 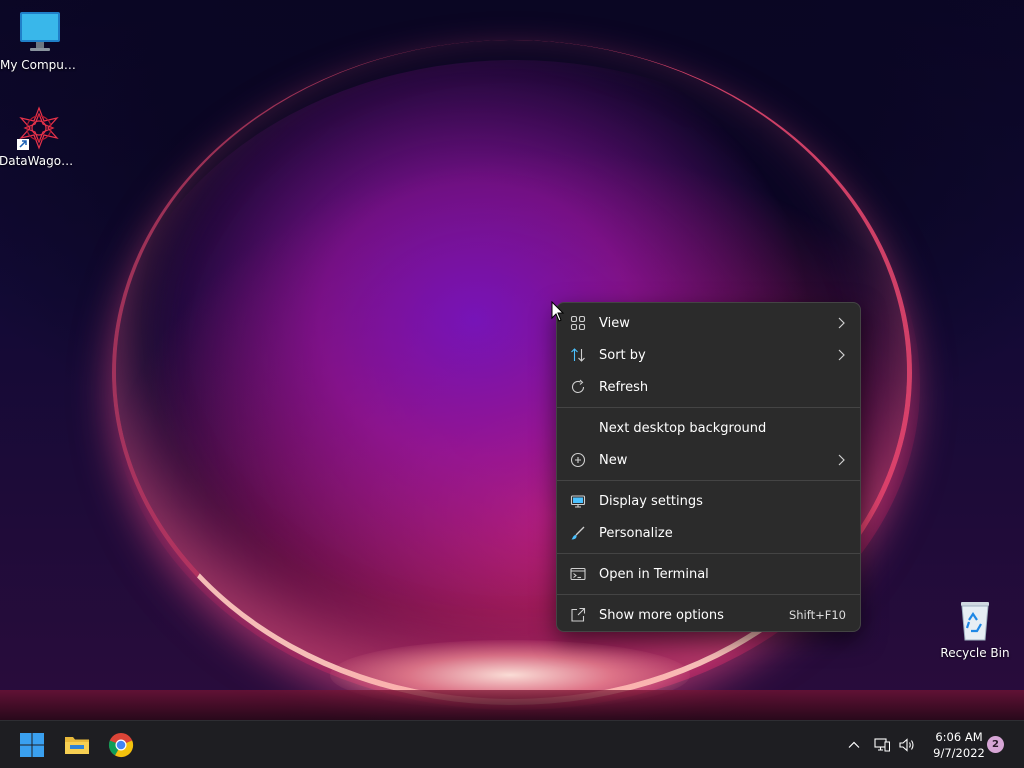 I want to click on brush-icon, so click(x=578, y=533).